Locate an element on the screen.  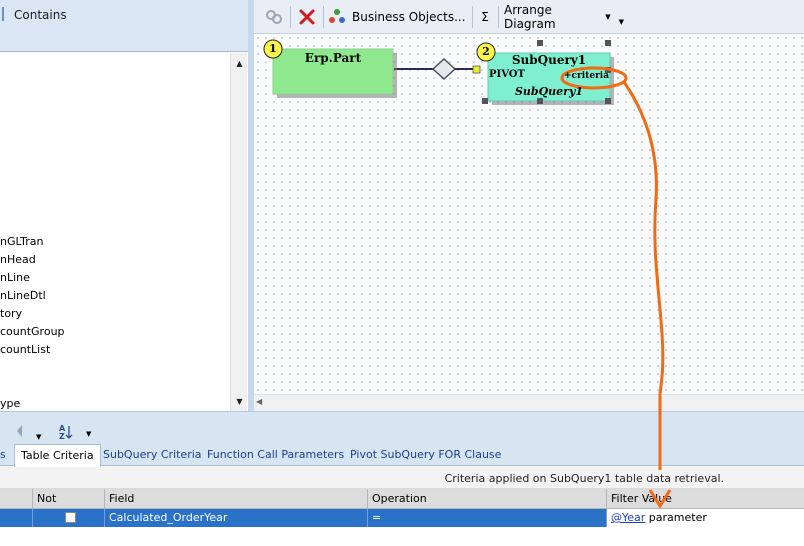
list-item: nHead is located at coordinates (18, 260).